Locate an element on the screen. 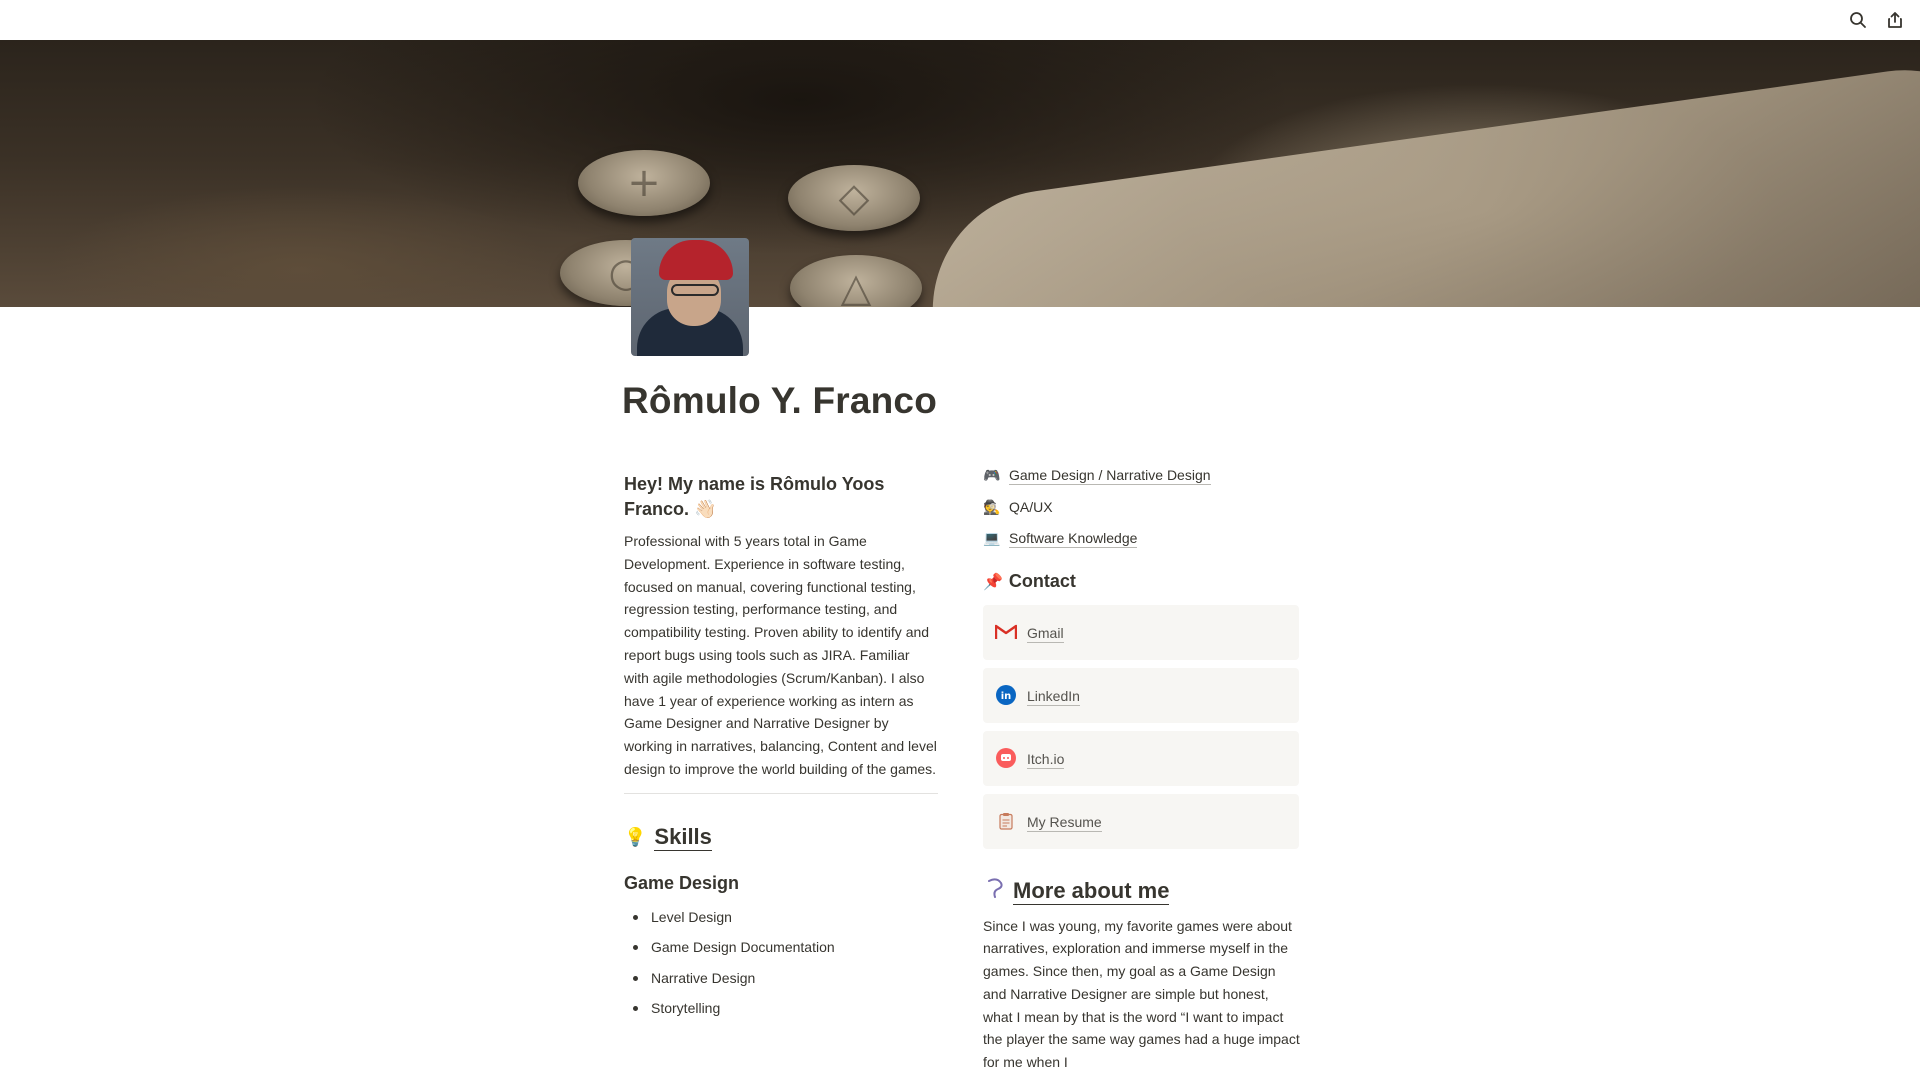 The image size is (1920, 1080). linkedin-icon: in is located at coordinates (1006, 695).